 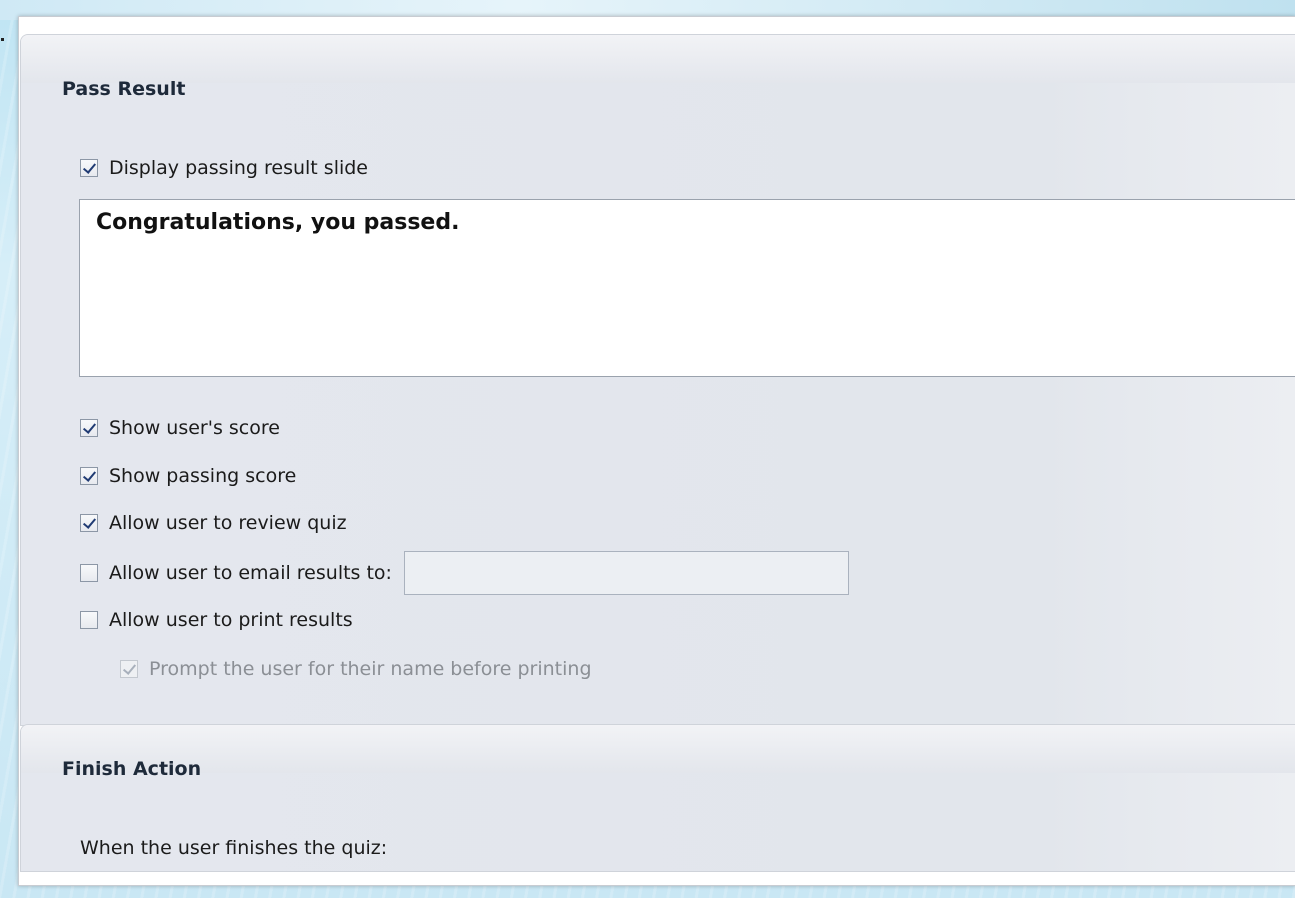 I want to click on finish-action-header, so click(x=658, y=749).